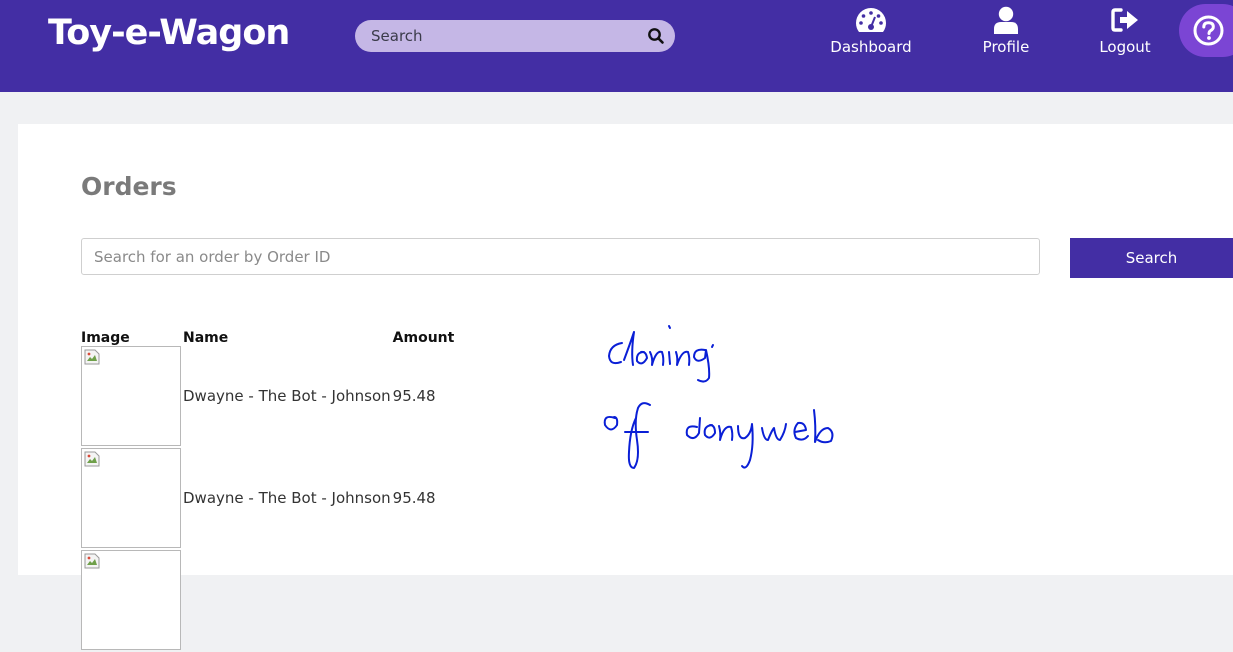 This screenshot has width=1233, height=652. Describe the element at coordinates (1006, 47) in the screenshot. I see `nav-profile-label: Profile` at that location.